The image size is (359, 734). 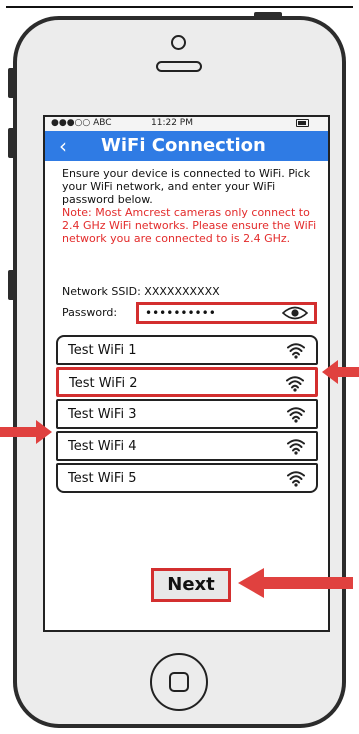 What do you see at coordinates (103, 383) in the screenshot?
I see `wifi-network-name: Test WiFi 2` at bounding box center [103, 383].